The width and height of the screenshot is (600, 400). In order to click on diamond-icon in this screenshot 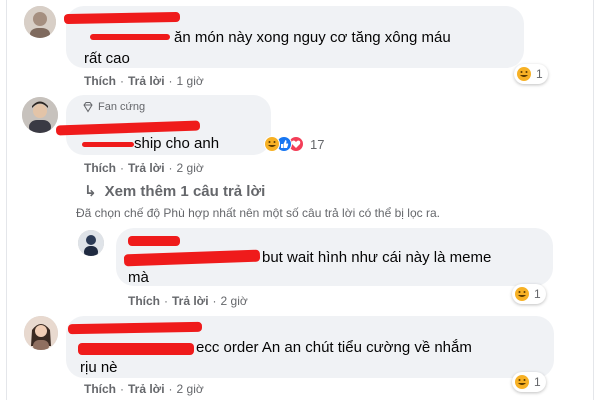, I will do `click(88, 107)`.